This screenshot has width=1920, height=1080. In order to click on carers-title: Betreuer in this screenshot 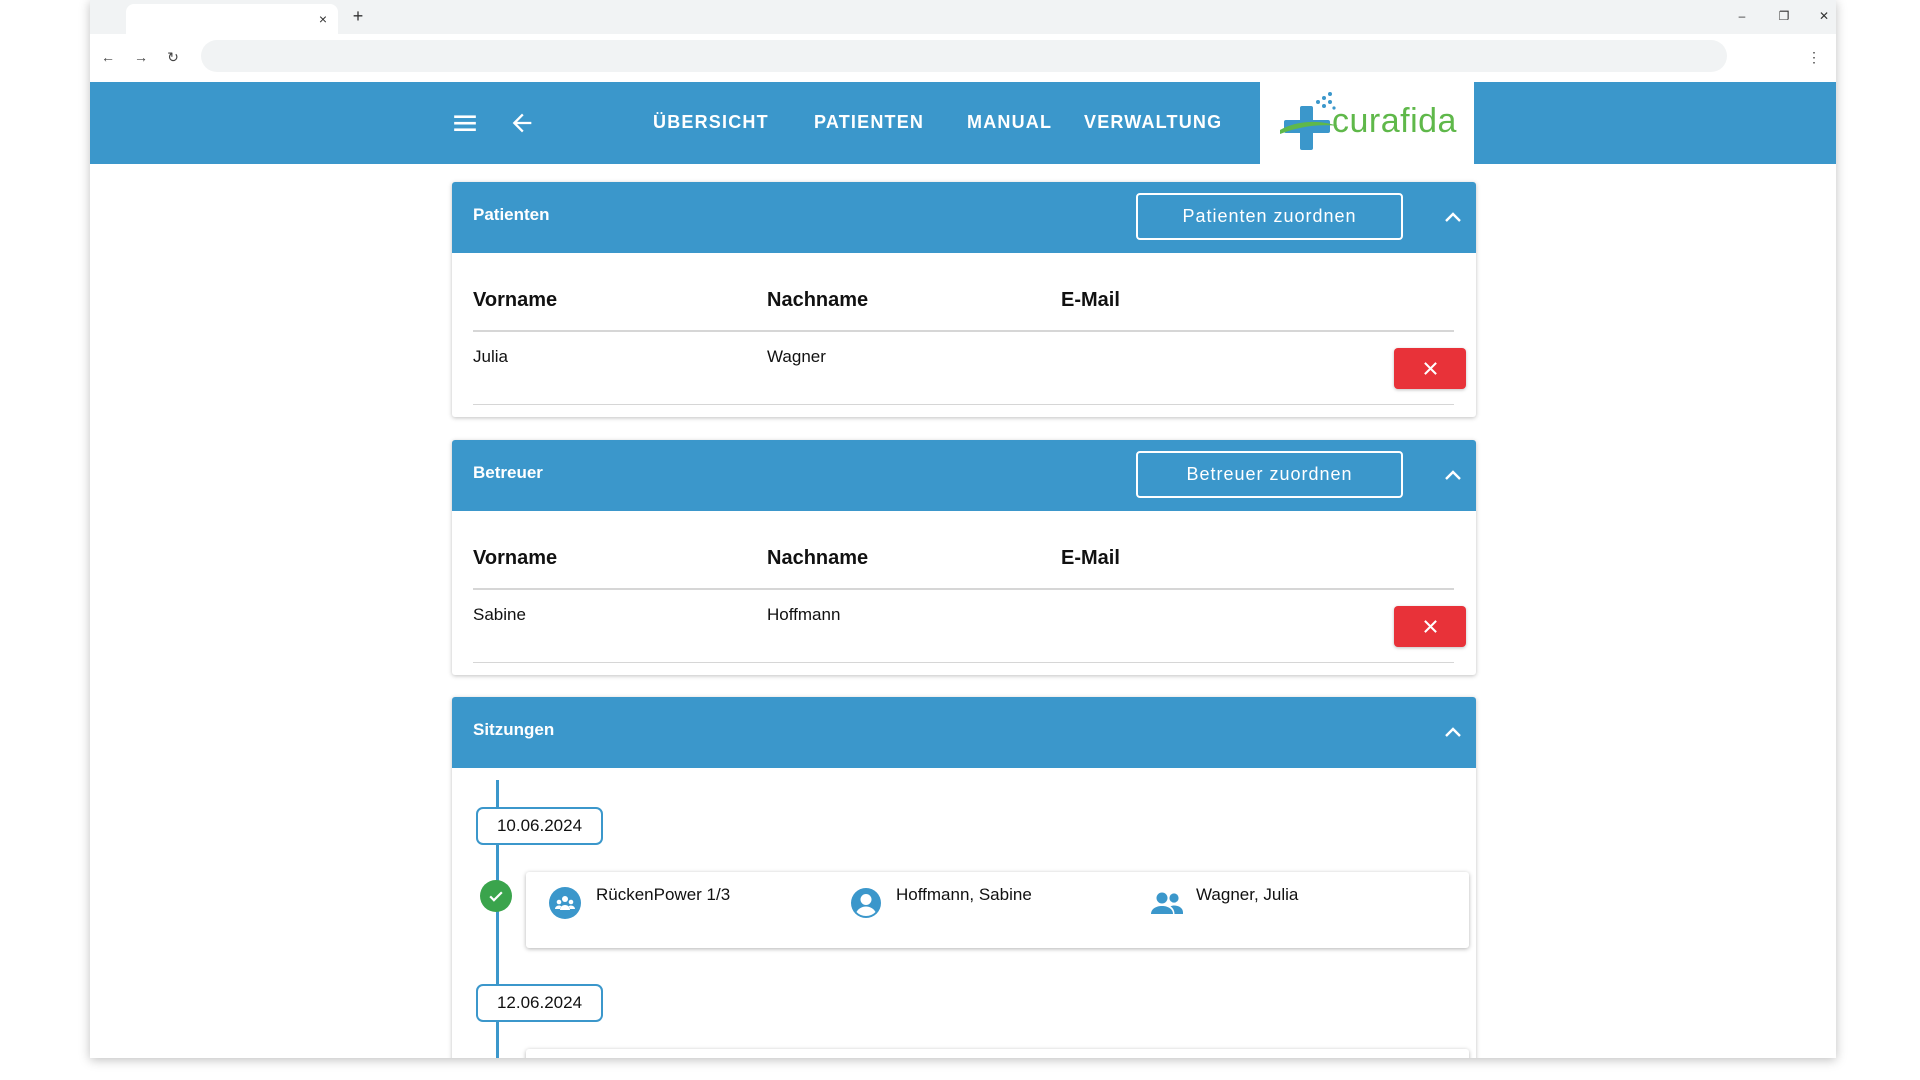, I will do `click(508, 472)`.